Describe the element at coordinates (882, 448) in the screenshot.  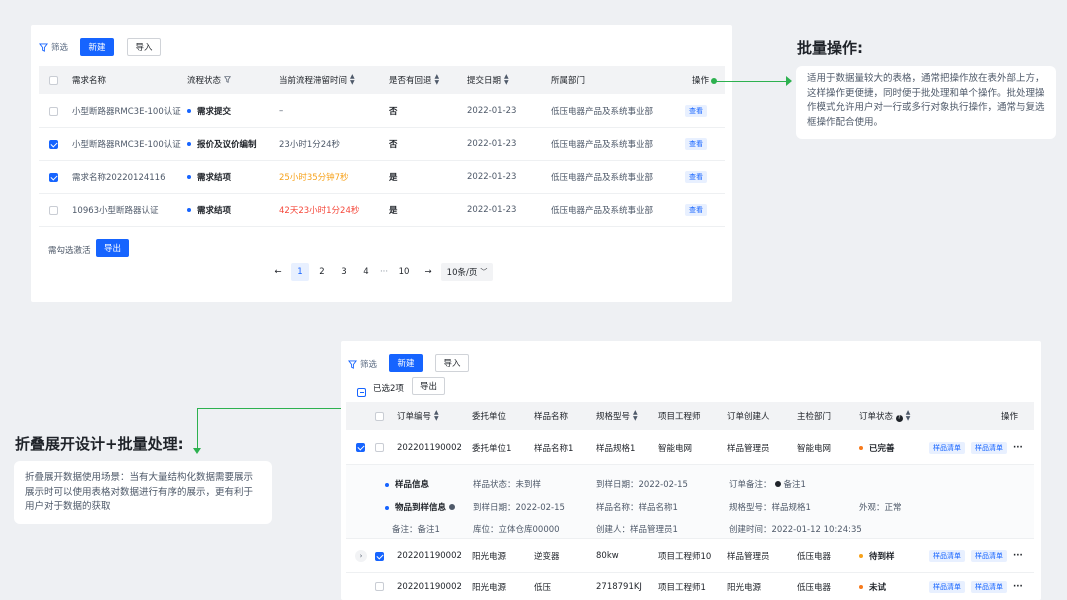
I see `status-label: 已完善` at that location.